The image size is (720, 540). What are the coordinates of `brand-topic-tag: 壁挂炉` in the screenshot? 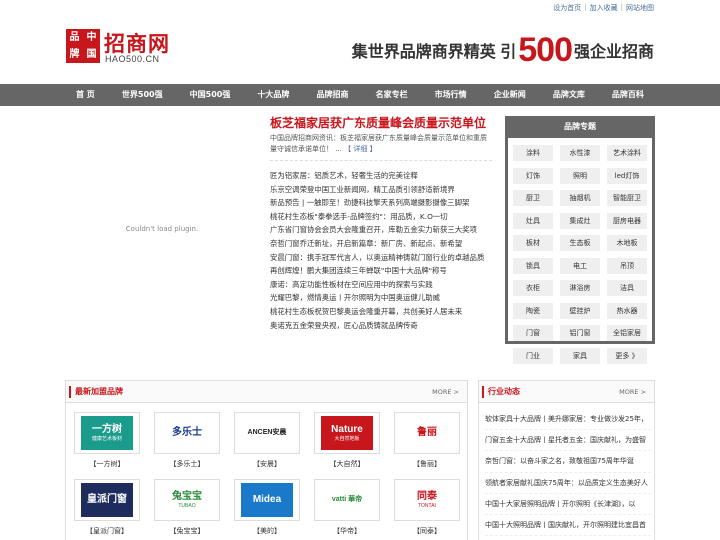 It's located at (580, 310).